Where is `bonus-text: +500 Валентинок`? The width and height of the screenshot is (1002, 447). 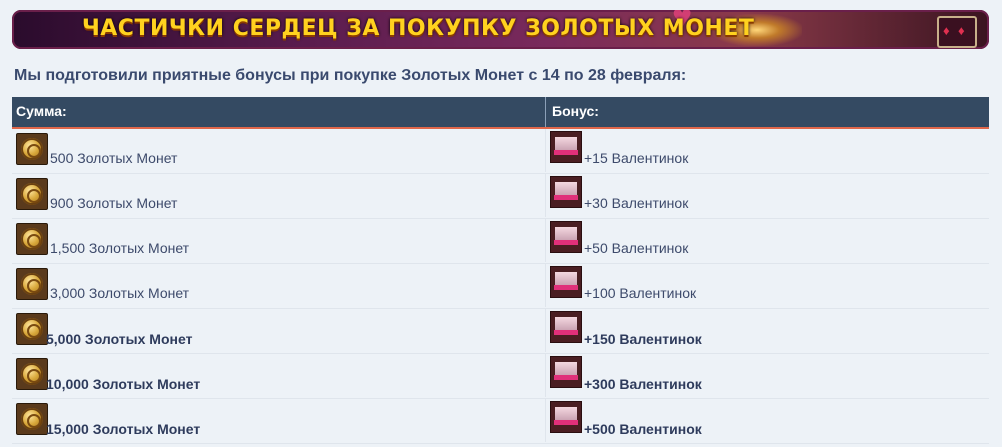 bonus-text: +500 Валентинок is located at coordinates (643, 429).